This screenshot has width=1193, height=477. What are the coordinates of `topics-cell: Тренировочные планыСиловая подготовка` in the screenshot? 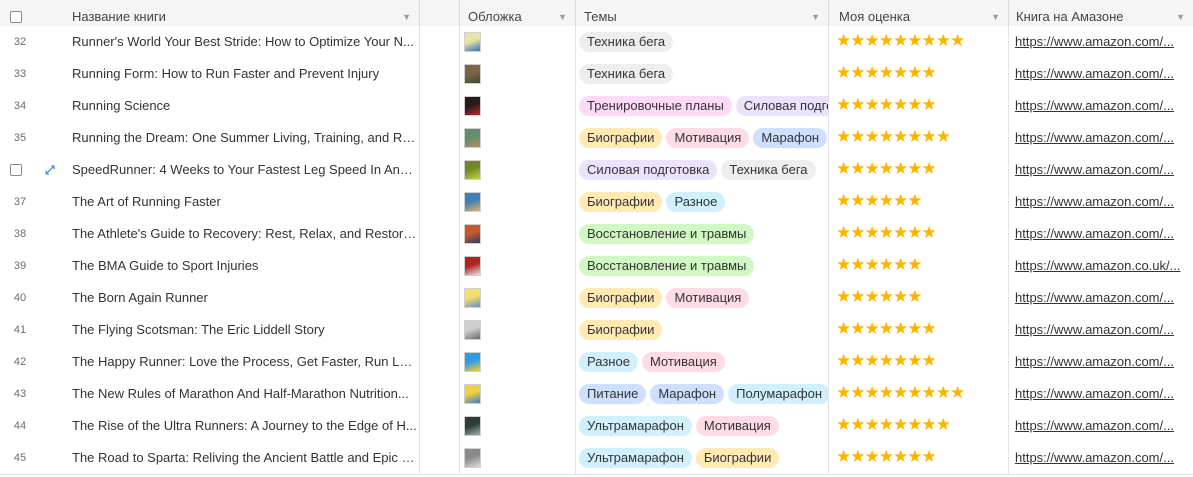 It's located at (702, 106).